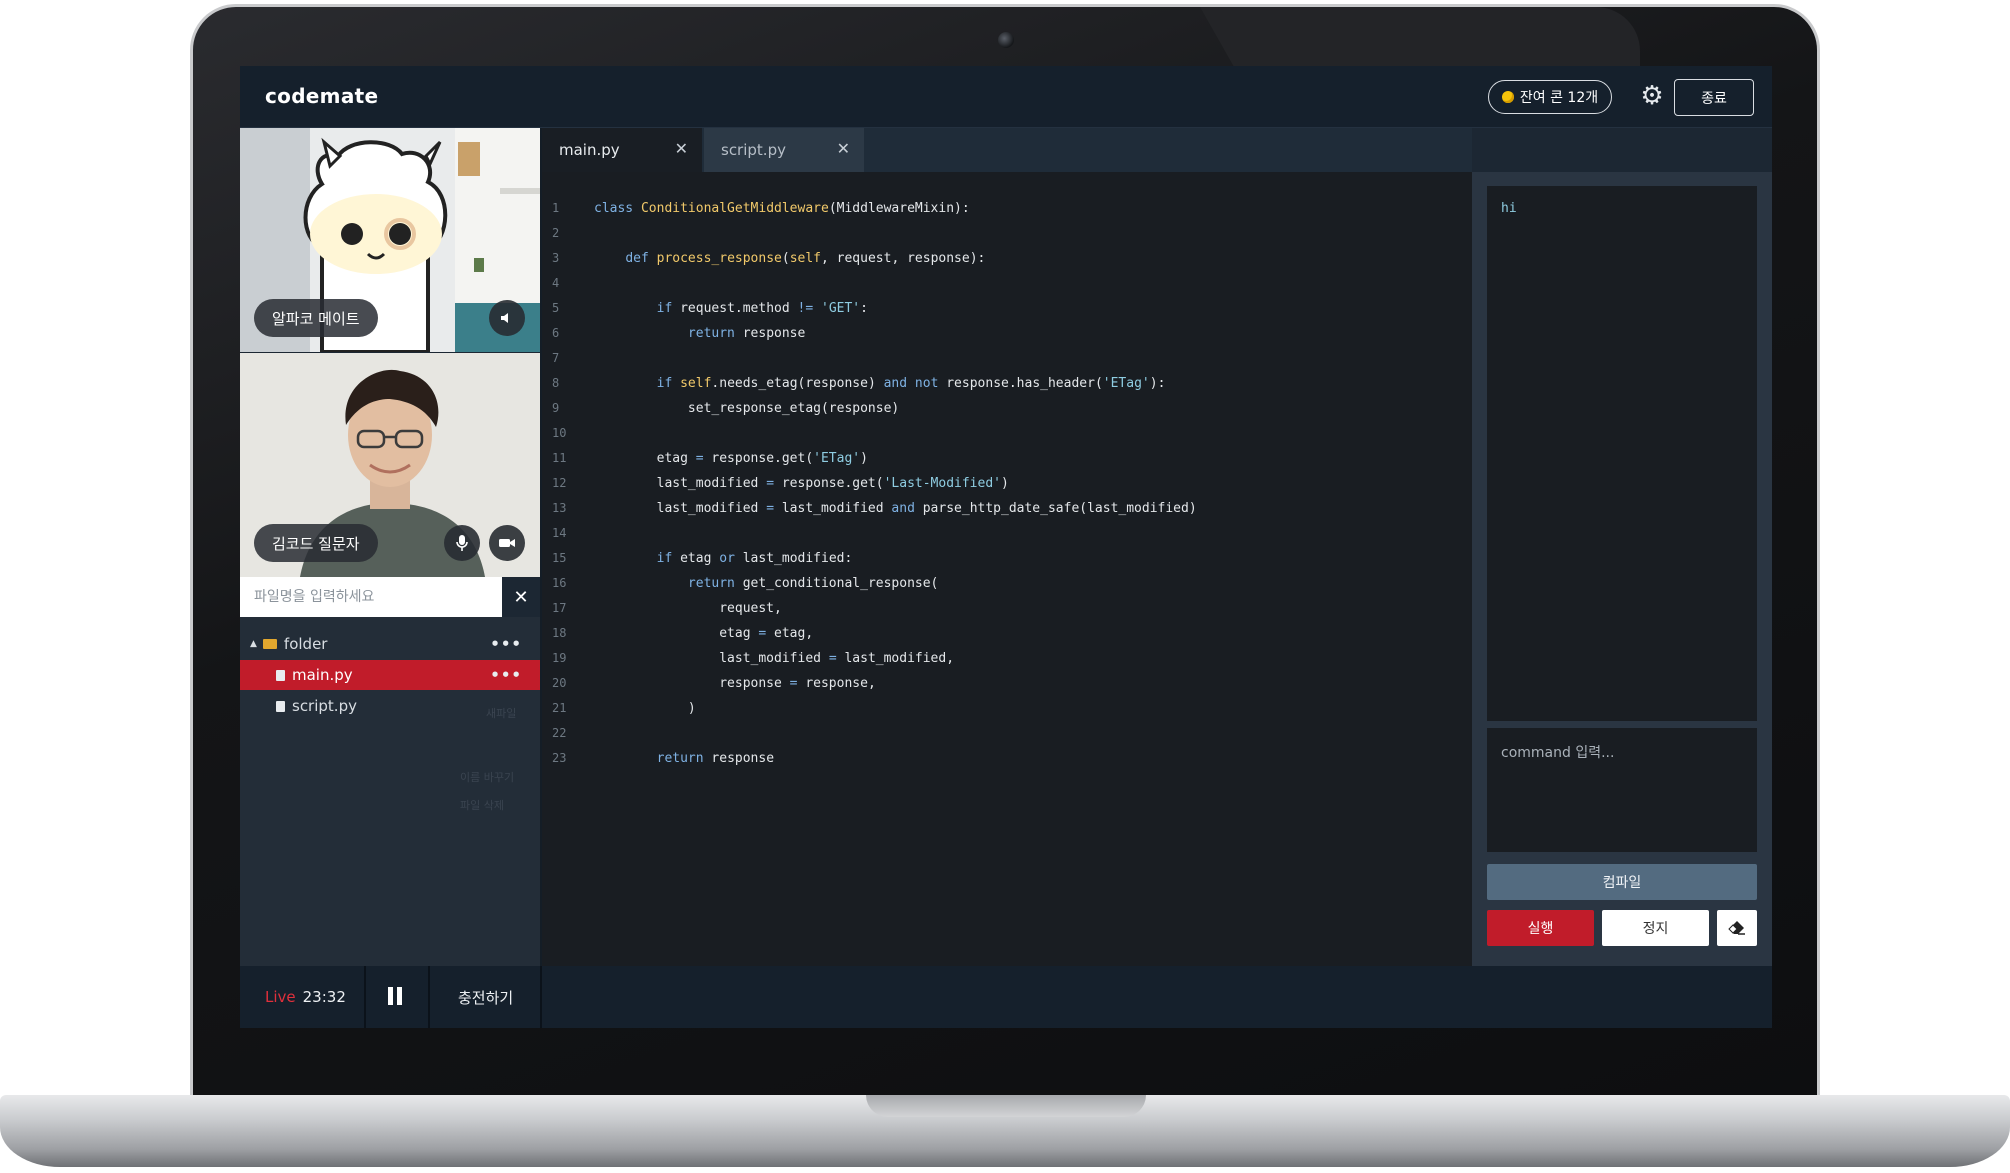  I want to click on speaker-icon, so click(507, 318).